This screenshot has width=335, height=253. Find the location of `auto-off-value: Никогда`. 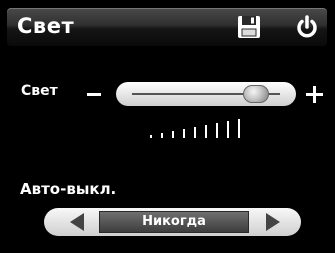

auto-off-value: Никогда is located at coordinates (174, 222).